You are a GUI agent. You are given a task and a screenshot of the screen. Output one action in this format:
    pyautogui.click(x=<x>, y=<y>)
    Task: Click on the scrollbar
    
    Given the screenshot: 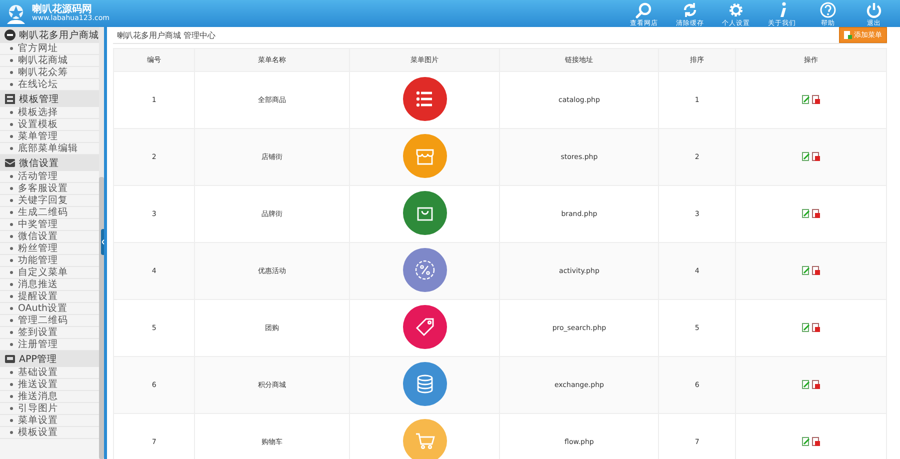 What is the action you would take?
    pyautogui.click(x=101, y=243)
    